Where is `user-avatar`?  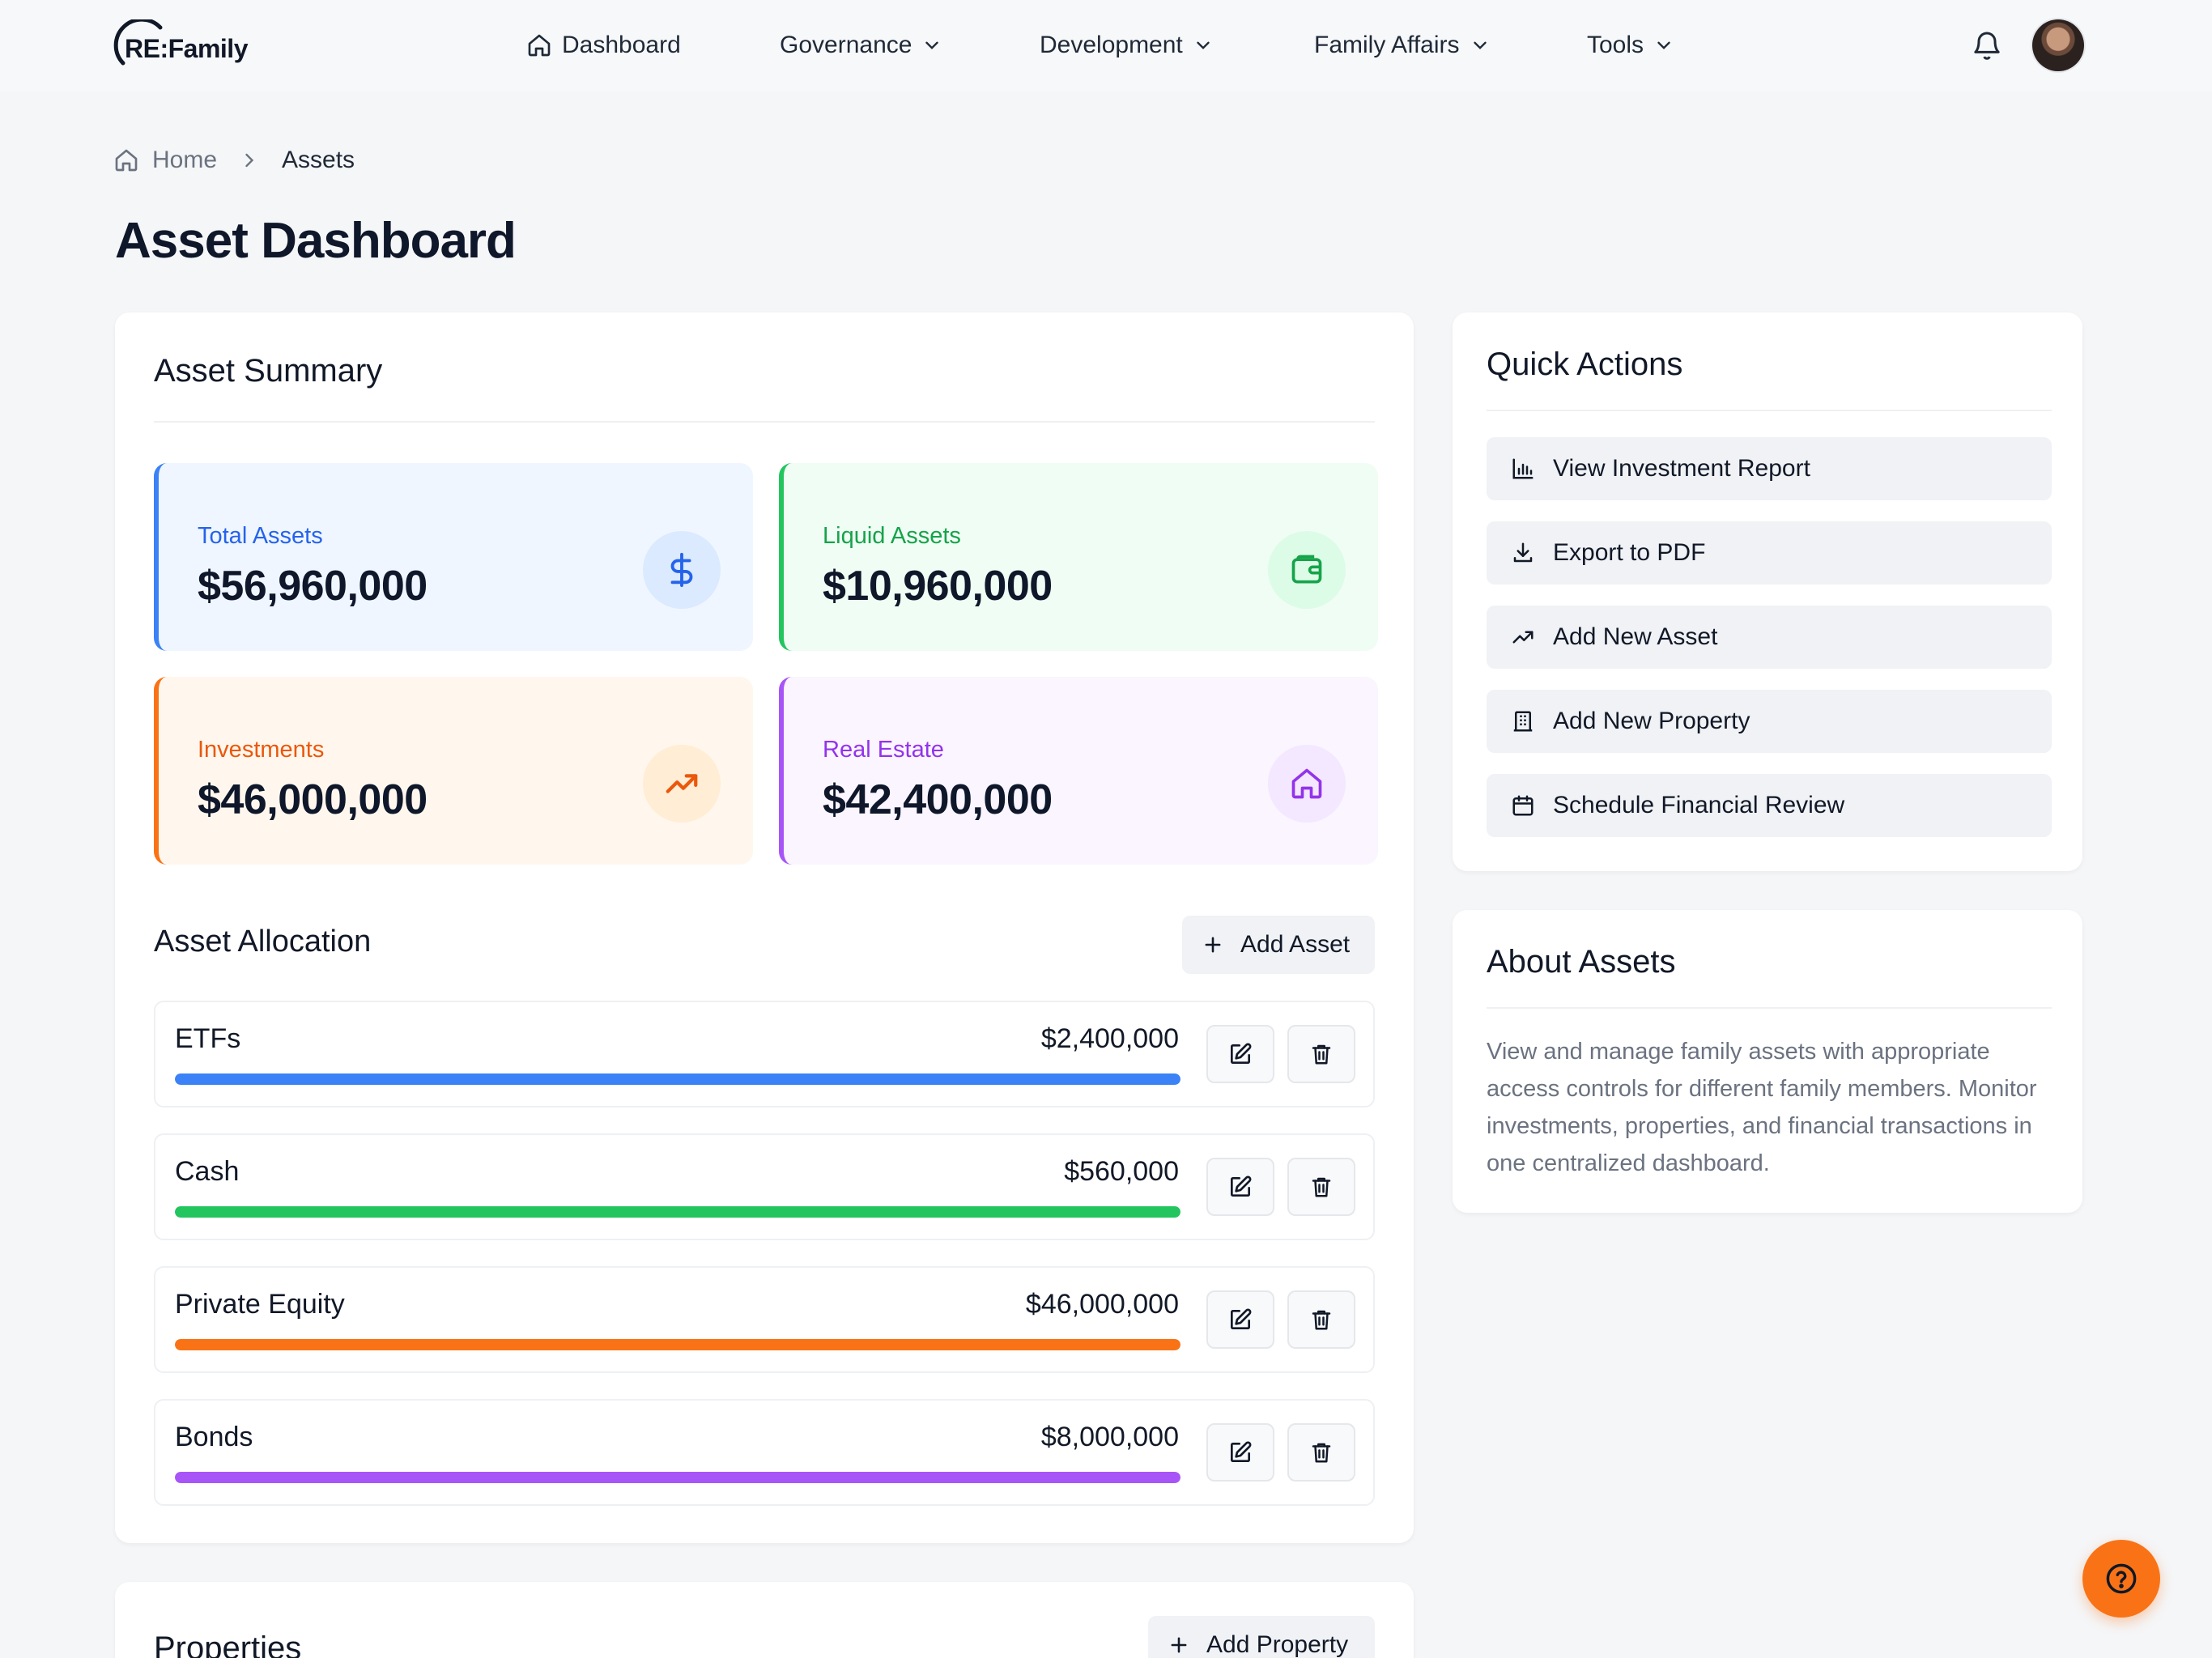 user-avatar is located at coordinates (2058, 45).